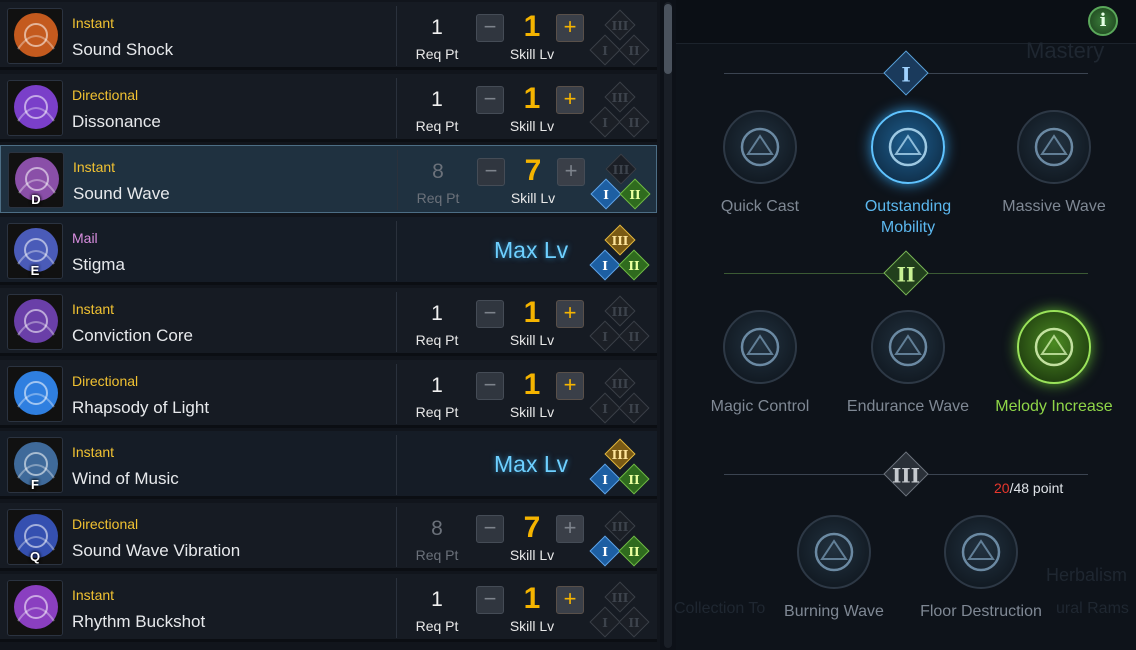 The height and width of the screenshot is (650, 1136). I want to click on tripod-node: Outstanding Mobility, so click(908, 174).